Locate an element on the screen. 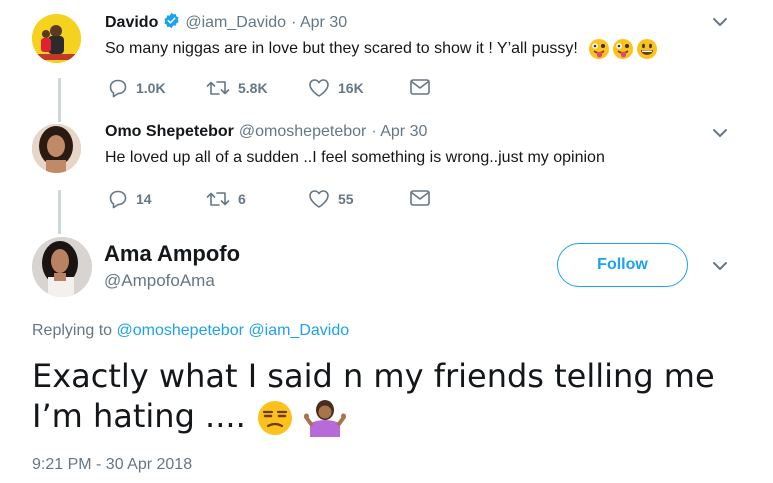  replying-to: Replying to @omoshepetebor @iam_Davido is located at coordinates (190, 331).